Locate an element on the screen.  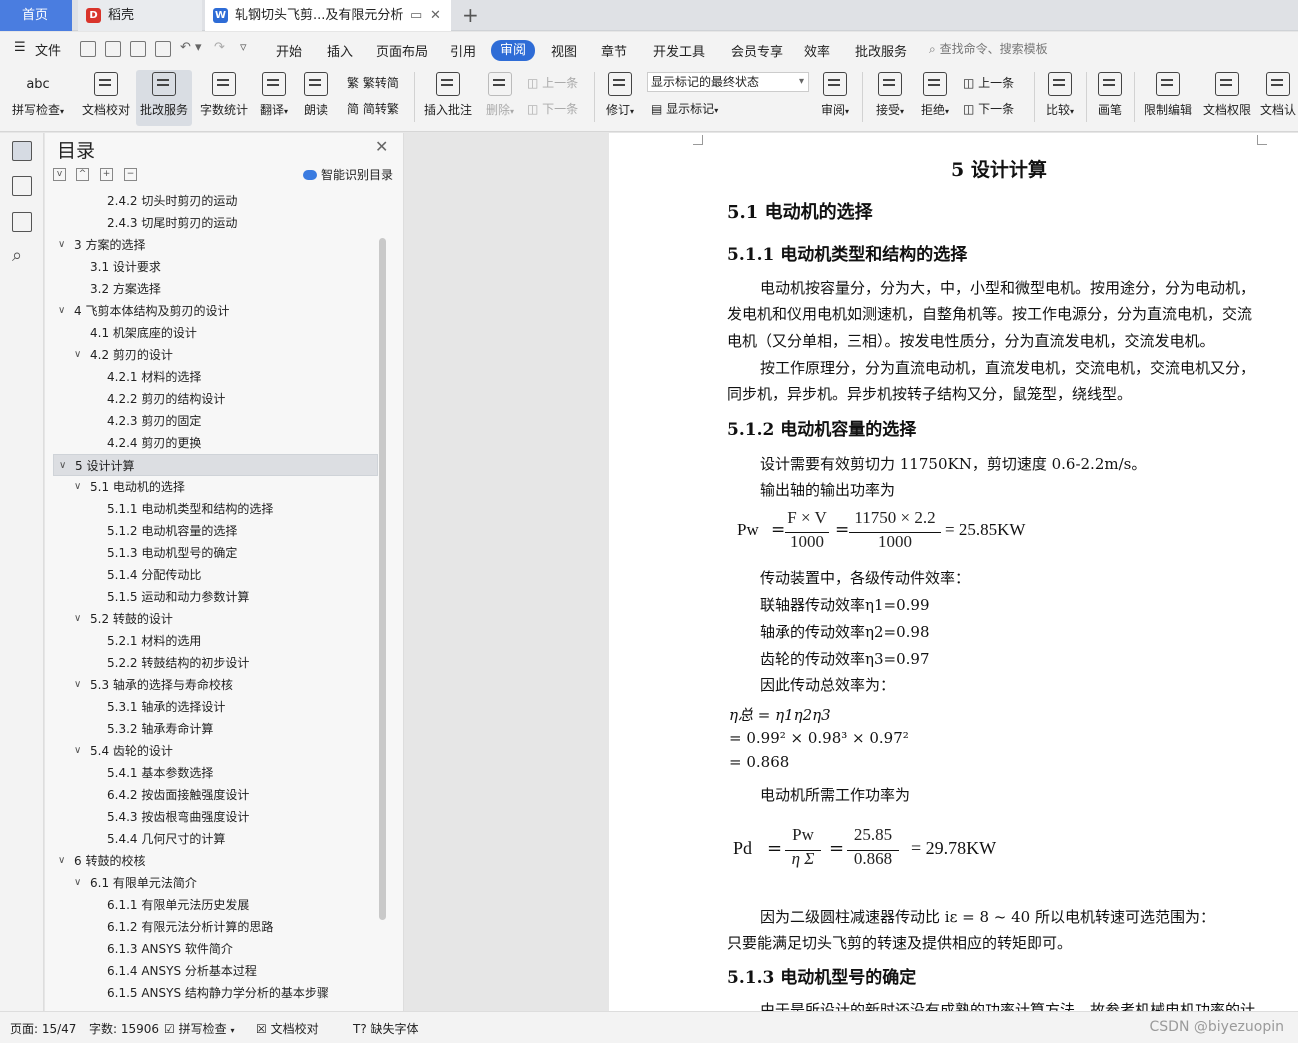
toc-item: 3.1 设计要求 is located at coordinates (215, 267).